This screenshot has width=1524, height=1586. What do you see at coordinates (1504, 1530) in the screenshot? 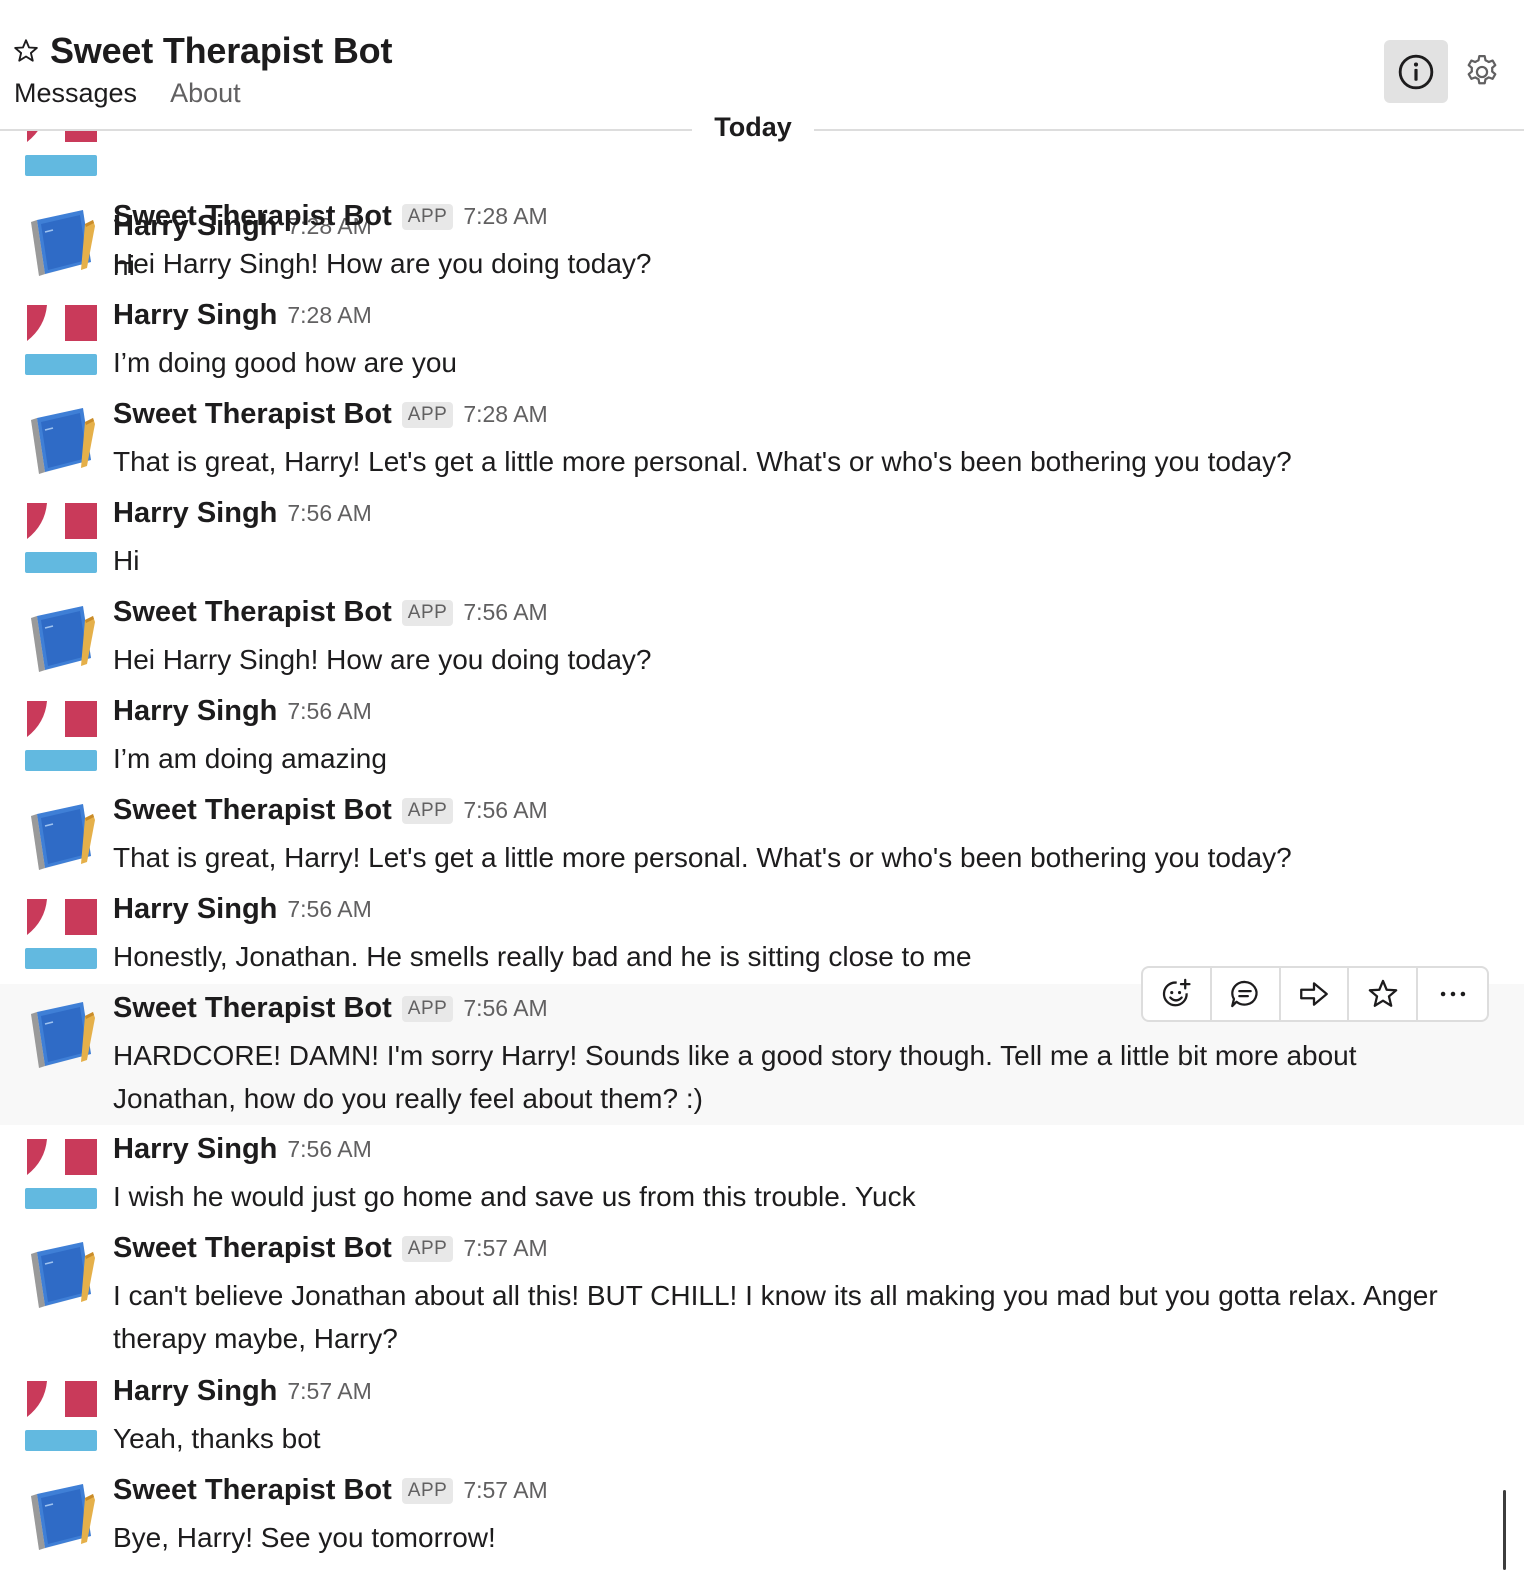
I see `scrollbar-thumb` at bounding box center [1504, 1530].